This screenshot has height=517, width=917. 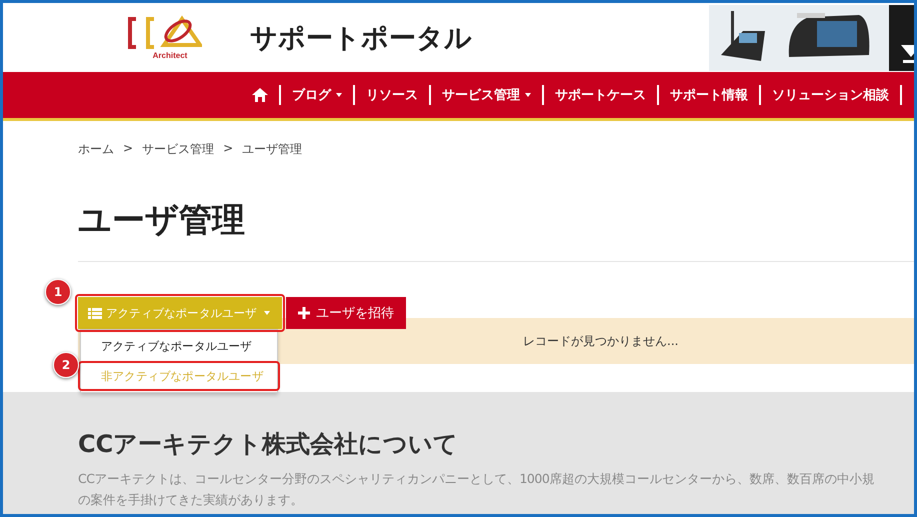 What do you see at coordinates (58, 292) in the screenshot?
I see `callout-number: 1` at bounding box center [58, 292].